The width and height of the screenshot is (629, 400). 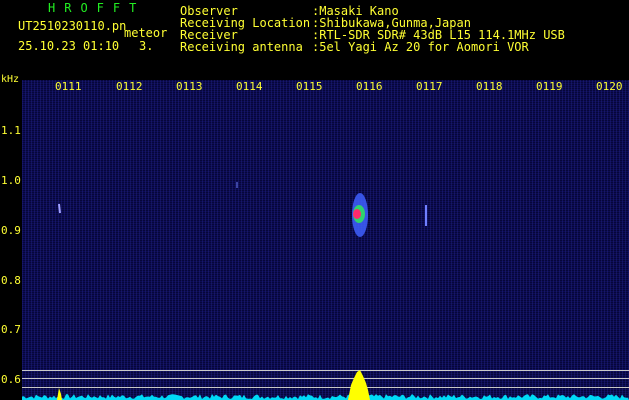 What do you see at coordinates (59, 208) in the screenshot?
I see `faint-echo` at bounding box center [59, 208].